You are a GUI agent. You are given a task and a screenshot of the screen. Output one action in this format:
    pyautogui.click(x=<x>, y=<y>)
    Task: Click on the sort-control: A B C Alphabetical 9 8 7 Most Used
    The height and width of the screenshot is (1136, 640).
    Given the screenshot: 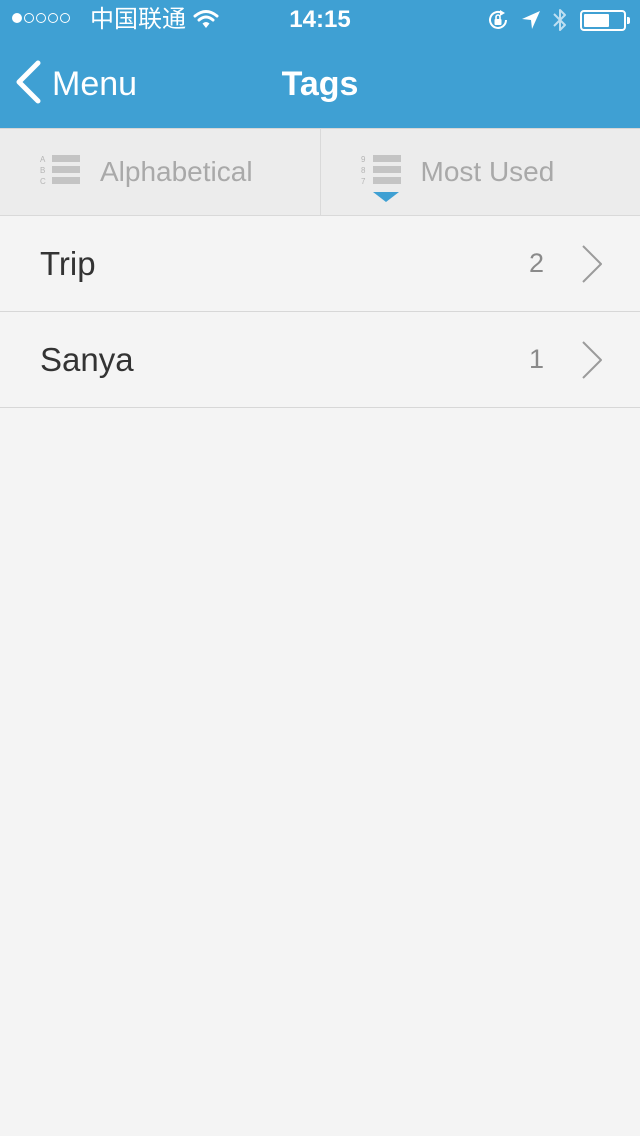 What is the action you would take?
    pyautogui.click(x=320, y=172)
    